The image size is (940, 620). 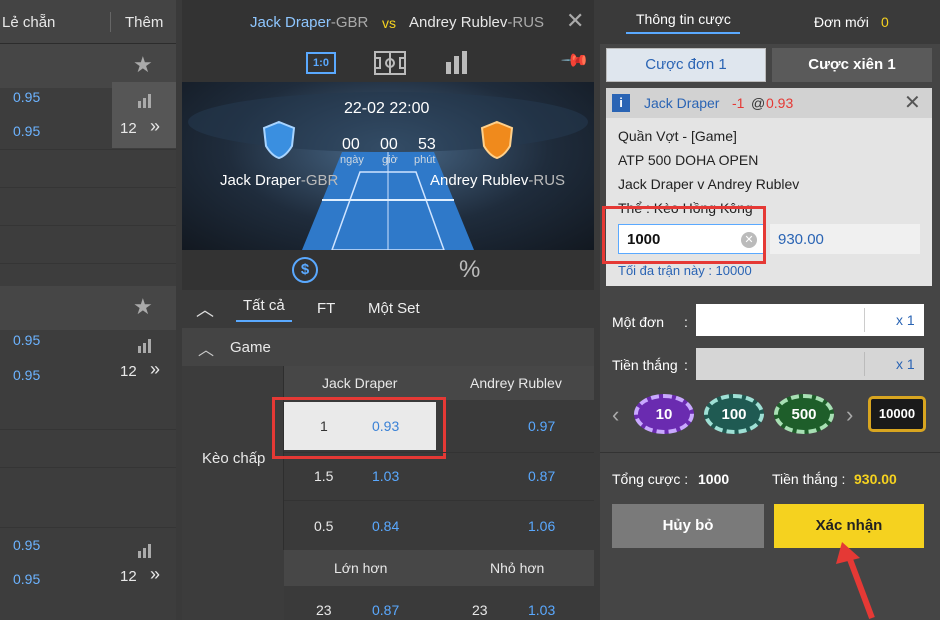 What do you see at coordinates (385, 526) in the screenshot?
I see `odds-value: 0.84` at bounding box center [385, 526].